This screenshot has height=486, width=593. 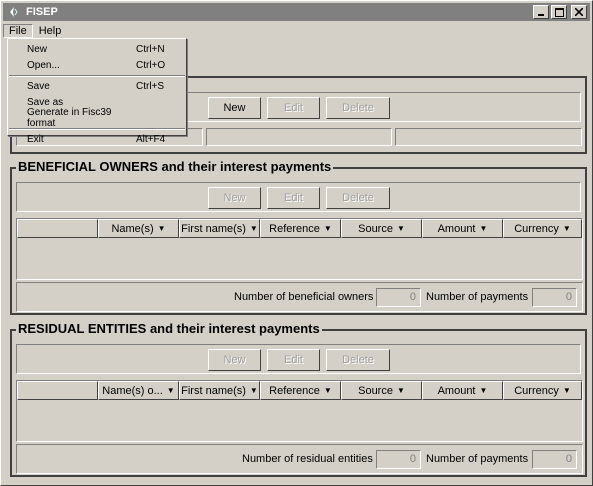 What do you see at coordinates (69, 117) in the screenshot?
I see `menu-item-label: Generate in Fisc39 format` at bounding box center [69, 117].